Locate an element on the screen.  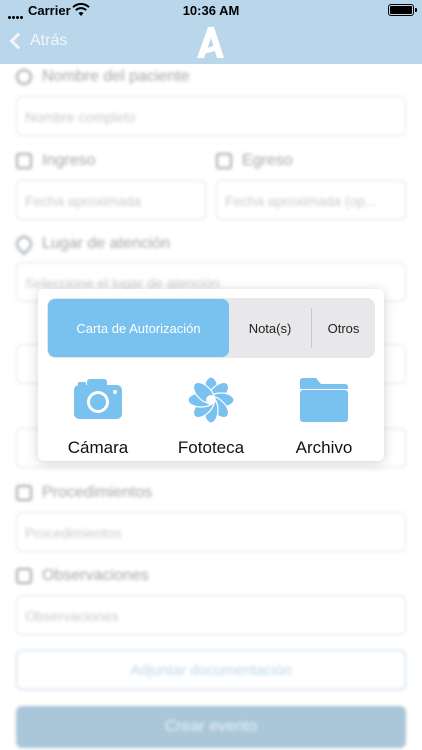
top-bar: Carrier 10:36 AM Atrás is located at coordinates (211, 32).